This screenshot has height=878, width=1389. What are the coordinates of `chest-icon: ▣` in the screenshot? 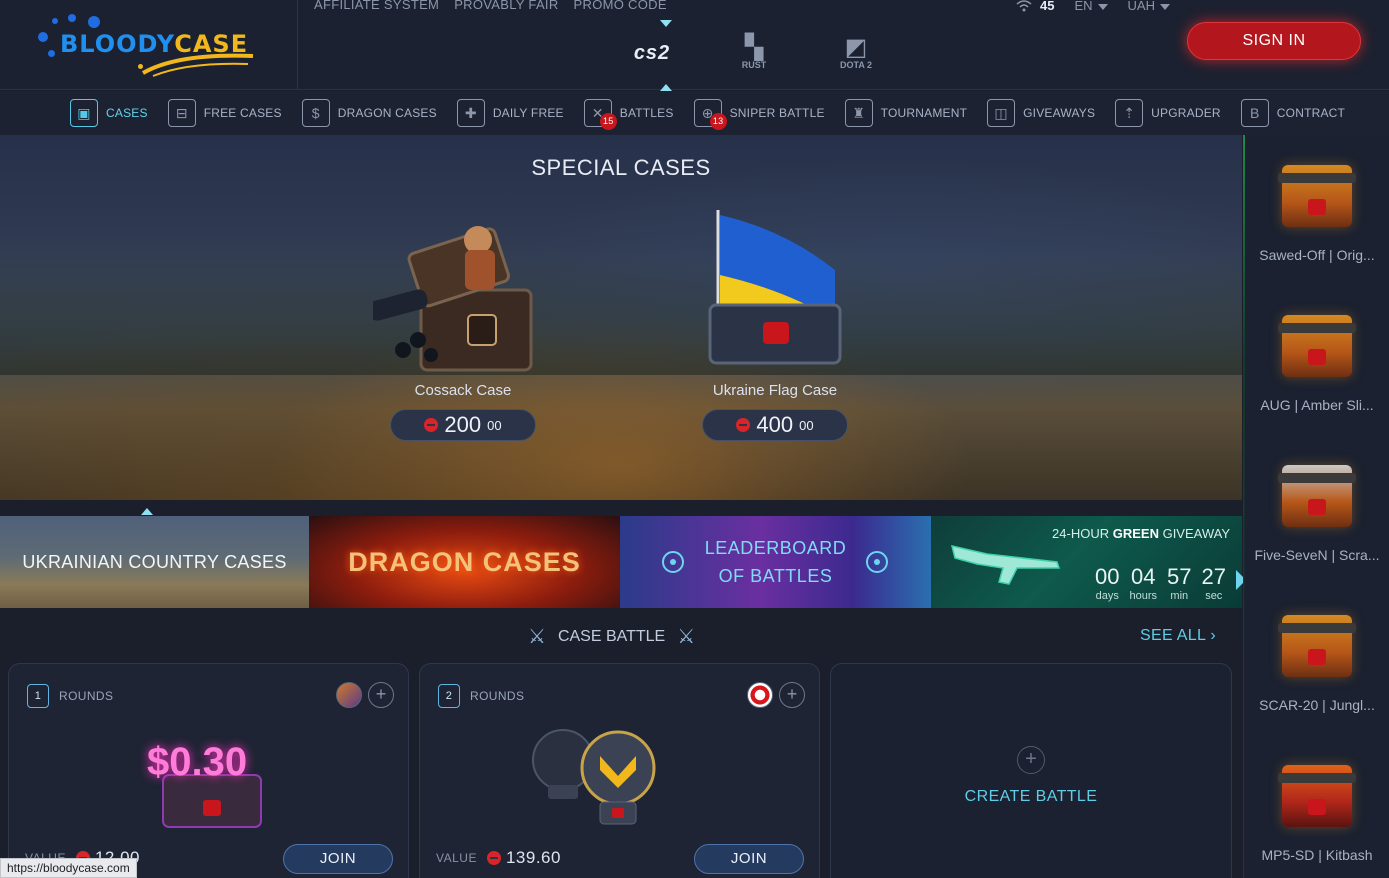 It's located at (84, 113).